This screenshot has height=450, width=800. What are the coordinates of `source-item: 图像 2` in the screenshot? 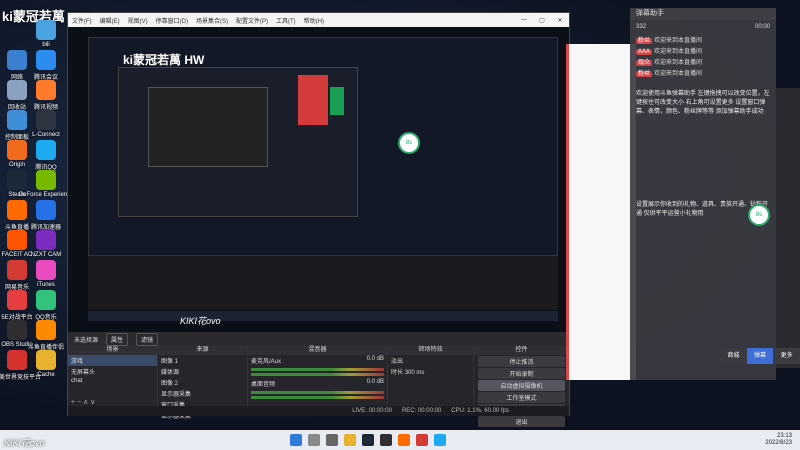 It's located at (202, 382).